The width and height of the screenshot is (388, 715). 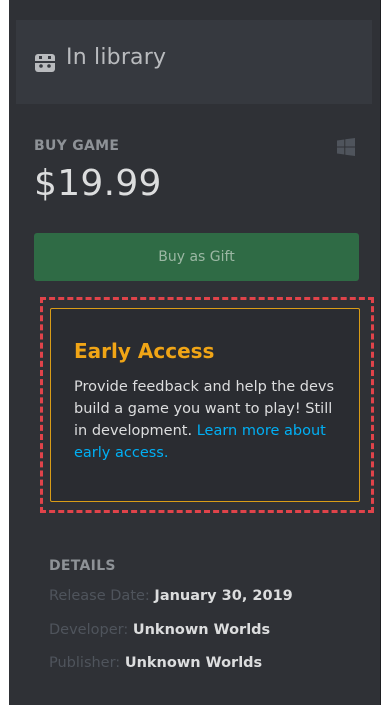 I want to click on buy-as-gift-button: Buy as Gift, so click(x=196, y=257).